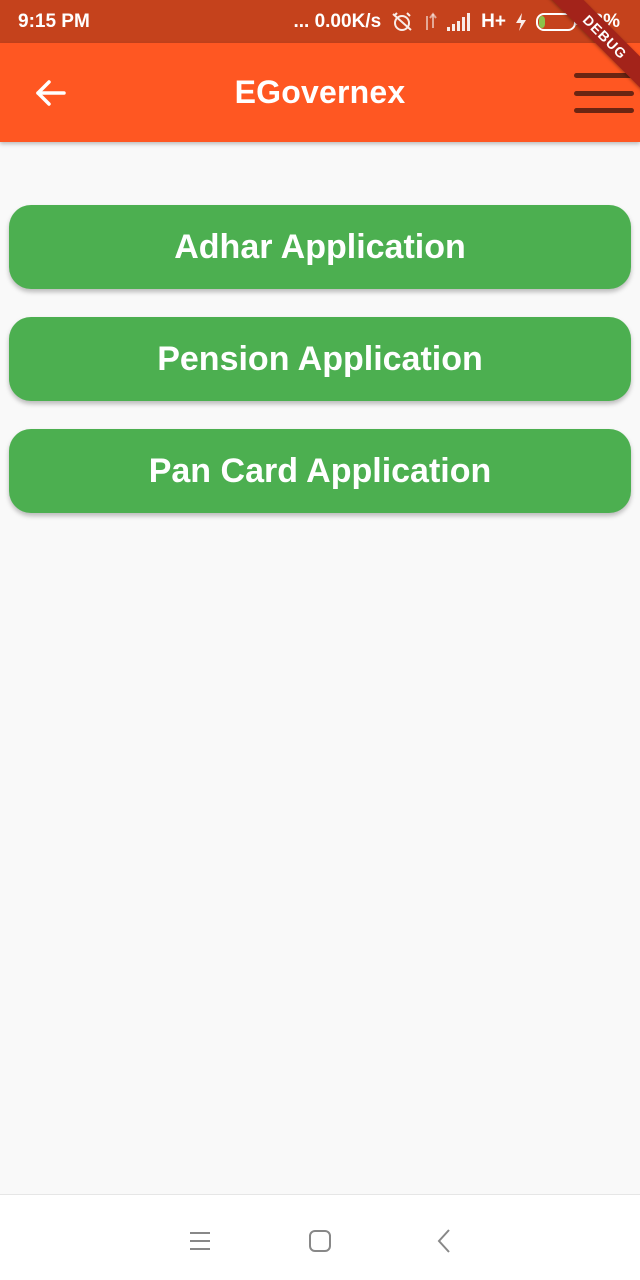  I want to click on recents-icon, so click(200, 1241).